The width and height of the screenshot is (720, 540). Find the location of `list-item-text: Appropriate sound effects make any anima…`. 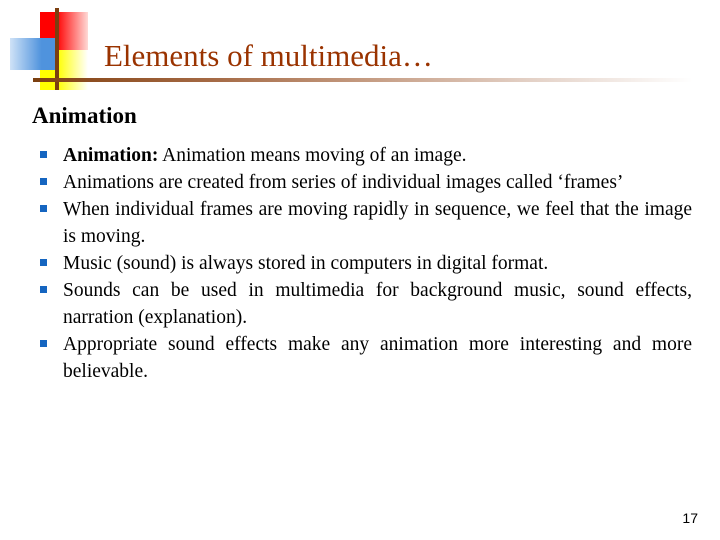

list-item-text: Appropriate sound effects make any anima… is located at coordinates (377, 358).